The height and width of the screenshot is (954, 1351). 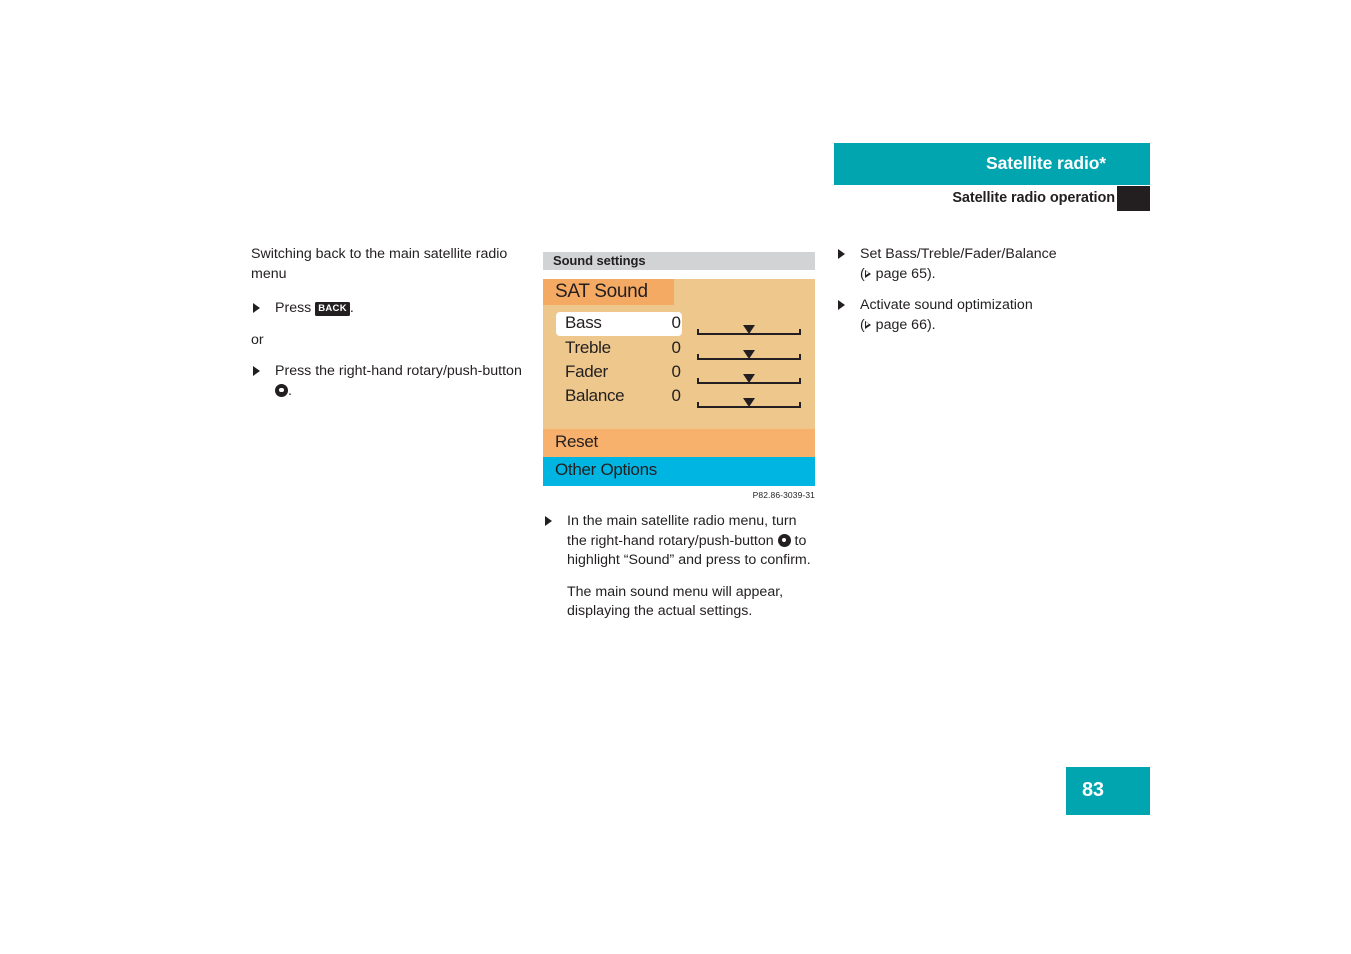 I want to click on sat-other-options-label: Other Options, so click(x=606, y=469).